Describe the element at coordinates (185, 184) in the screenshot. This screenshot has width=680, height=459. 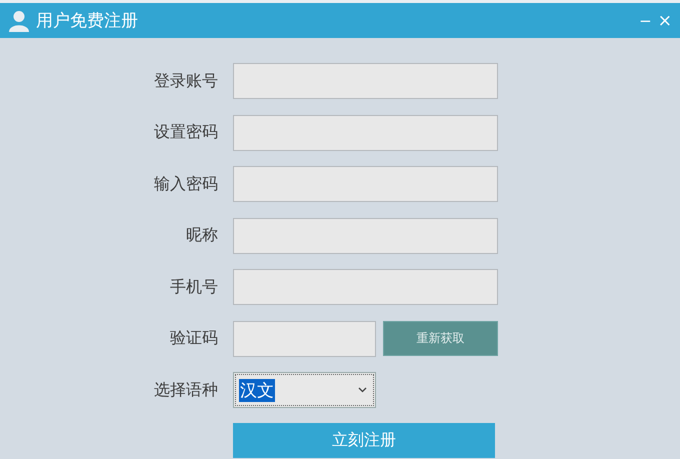
I see `field-label: 输入密码` at that location.